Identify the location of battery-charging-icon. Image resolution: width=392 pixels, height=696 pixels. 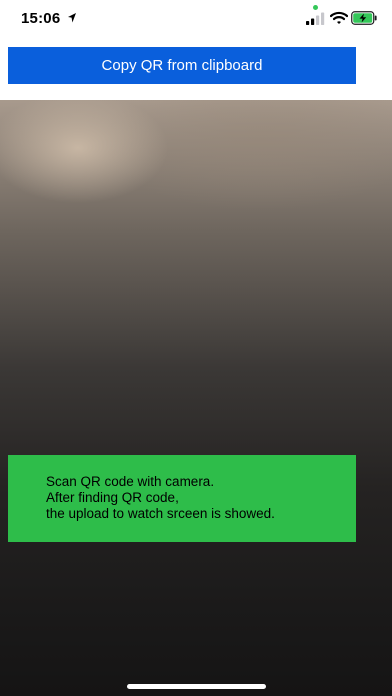
(364, 18).